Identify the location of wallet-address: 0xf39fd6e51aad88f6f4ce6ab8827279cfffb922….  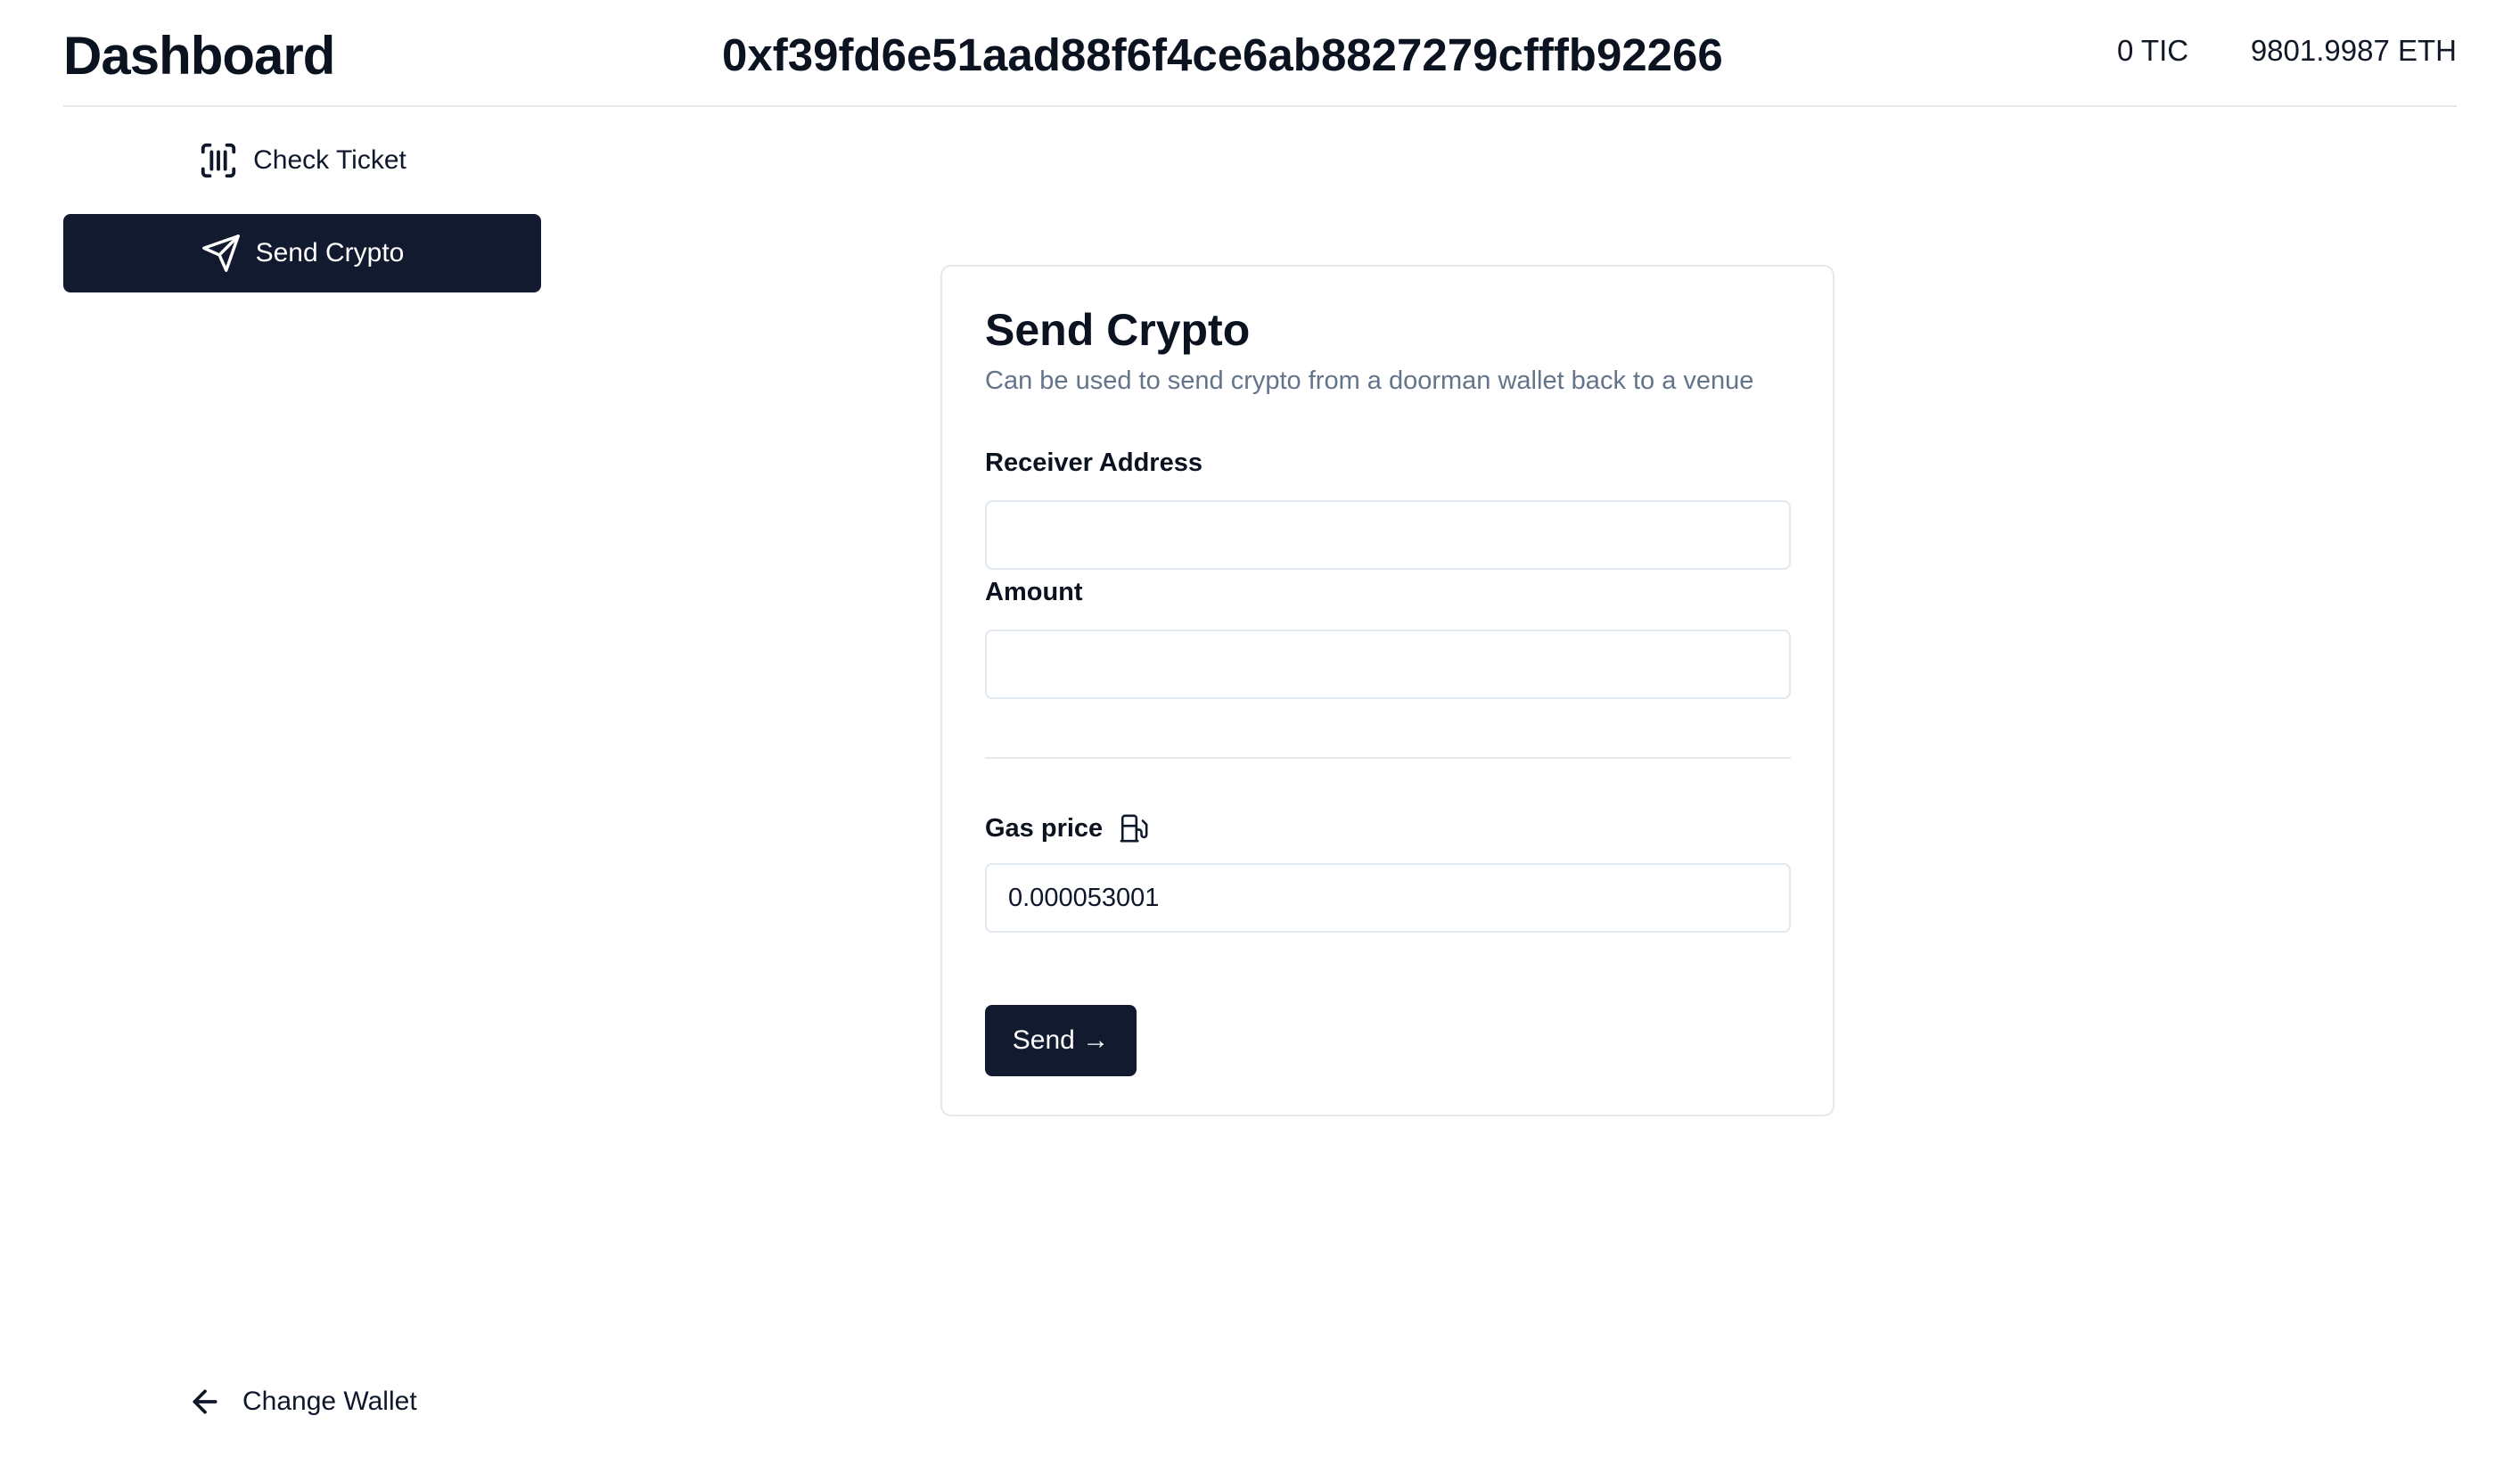
(1222, 55).